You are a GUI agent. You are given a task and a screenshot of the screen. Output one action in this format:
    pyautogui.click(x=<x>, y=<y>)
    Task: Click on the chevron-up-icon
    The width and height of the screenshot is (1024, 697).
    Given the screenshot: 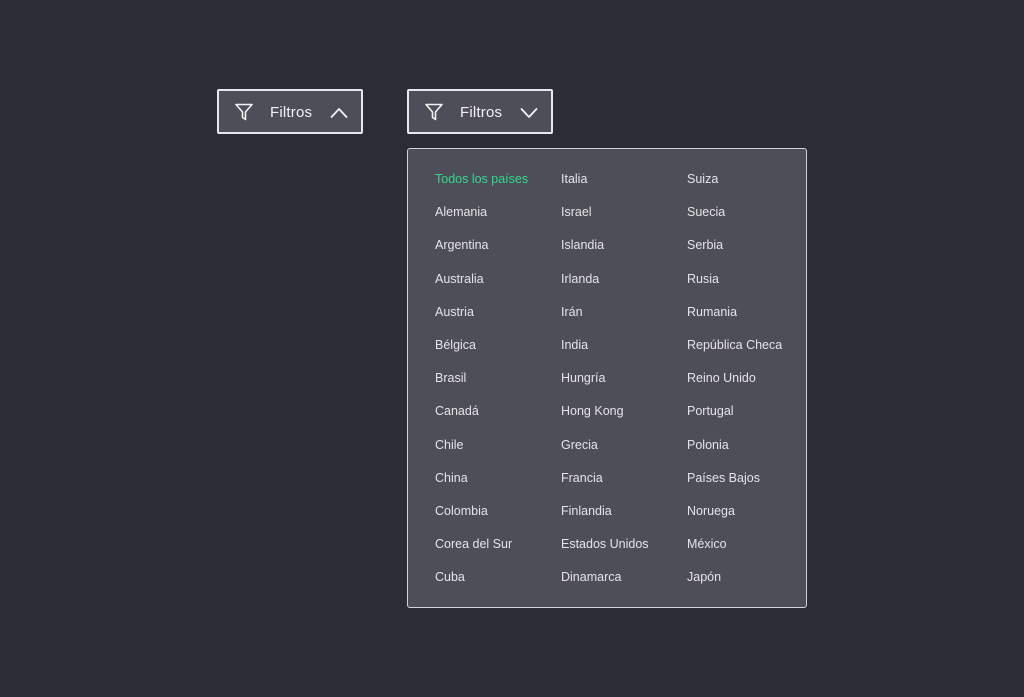 What is the action you would take?
    pyautogui.click(x=339, y=113)
    